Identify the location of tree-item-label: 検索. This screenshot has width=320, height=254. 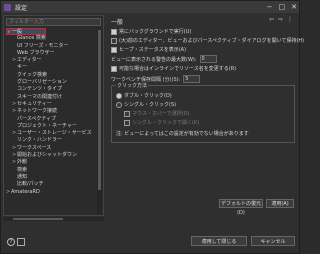
(22, 169).